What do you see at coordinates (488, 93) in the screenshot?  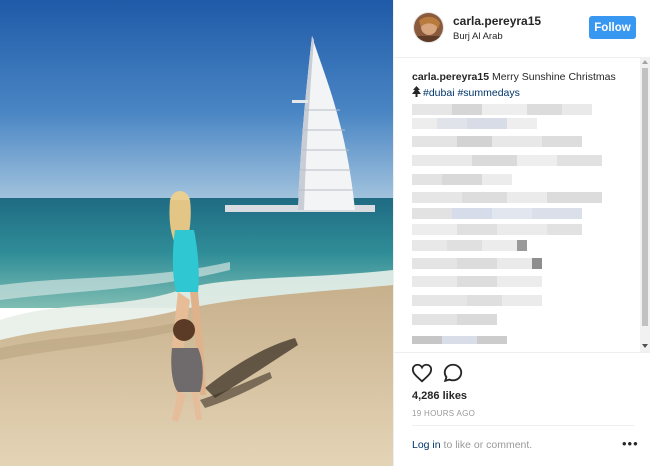 I see `hashtag-summedays: #summedays` at bounding box center [488, 93].